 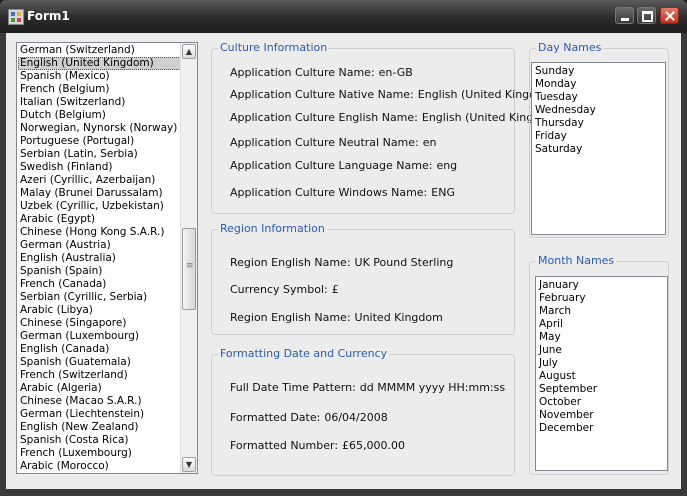 What do you see at coordinates (341, 262) in the screenshot?
I see `region-currency-line: Region English Name: UK Pound Sterling` at bounding box center [341, 262].